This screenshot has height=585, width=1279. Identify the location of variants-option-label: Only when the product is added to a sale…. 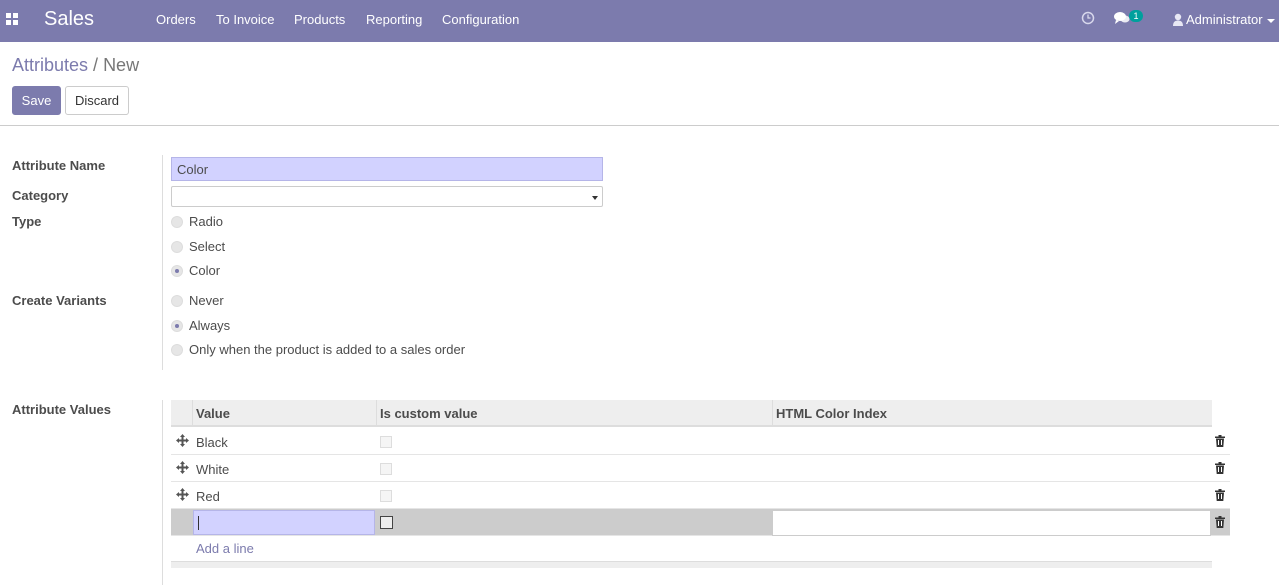
(327, 349).